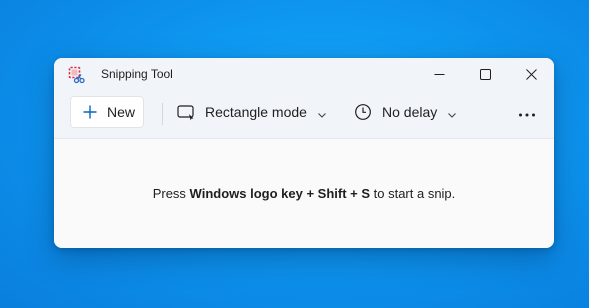 This screenshot has height=308, width=589. What do you see at coordinates (280, 193) in the screenshot?
I see `hint-shortcut: Windows logo key + Shift + S` at bounding box center [280, 193].